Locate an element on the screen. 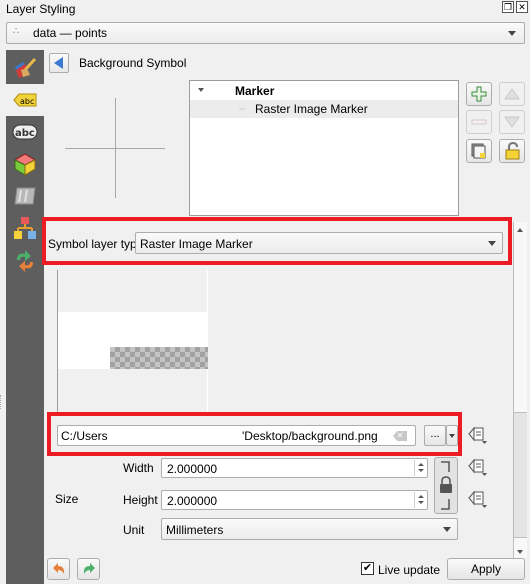 The image size is (530, 584). unit-value: Millimeters is located at coordinates (195, 530).